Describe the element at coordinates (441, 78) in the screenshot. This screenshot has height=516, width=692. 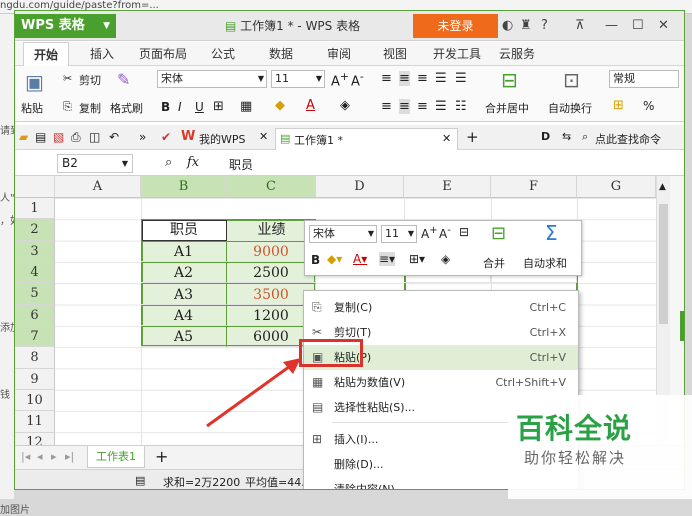
I see `indent-icon: ☰` at that location.